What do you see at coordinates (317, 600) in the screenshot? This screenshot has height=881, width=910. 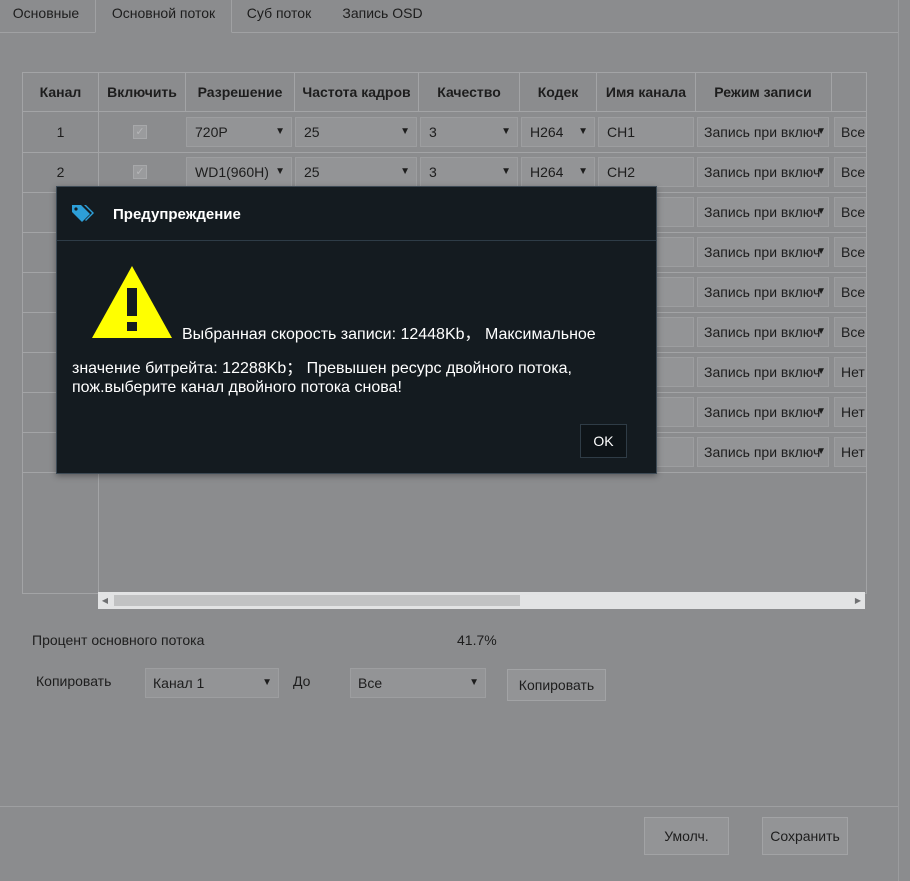 I see `scrollbar-thumb` at bounding box center [317, 600].